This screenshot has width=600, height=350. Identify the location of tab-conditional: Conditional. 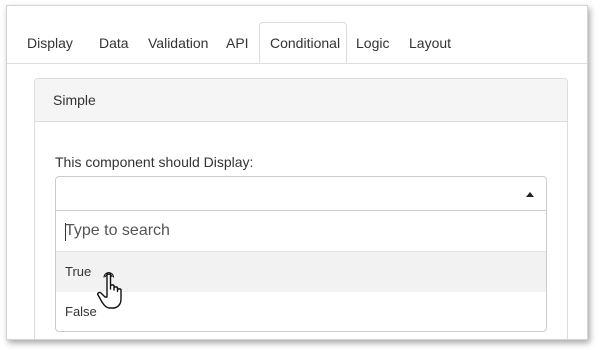
(303, 42).